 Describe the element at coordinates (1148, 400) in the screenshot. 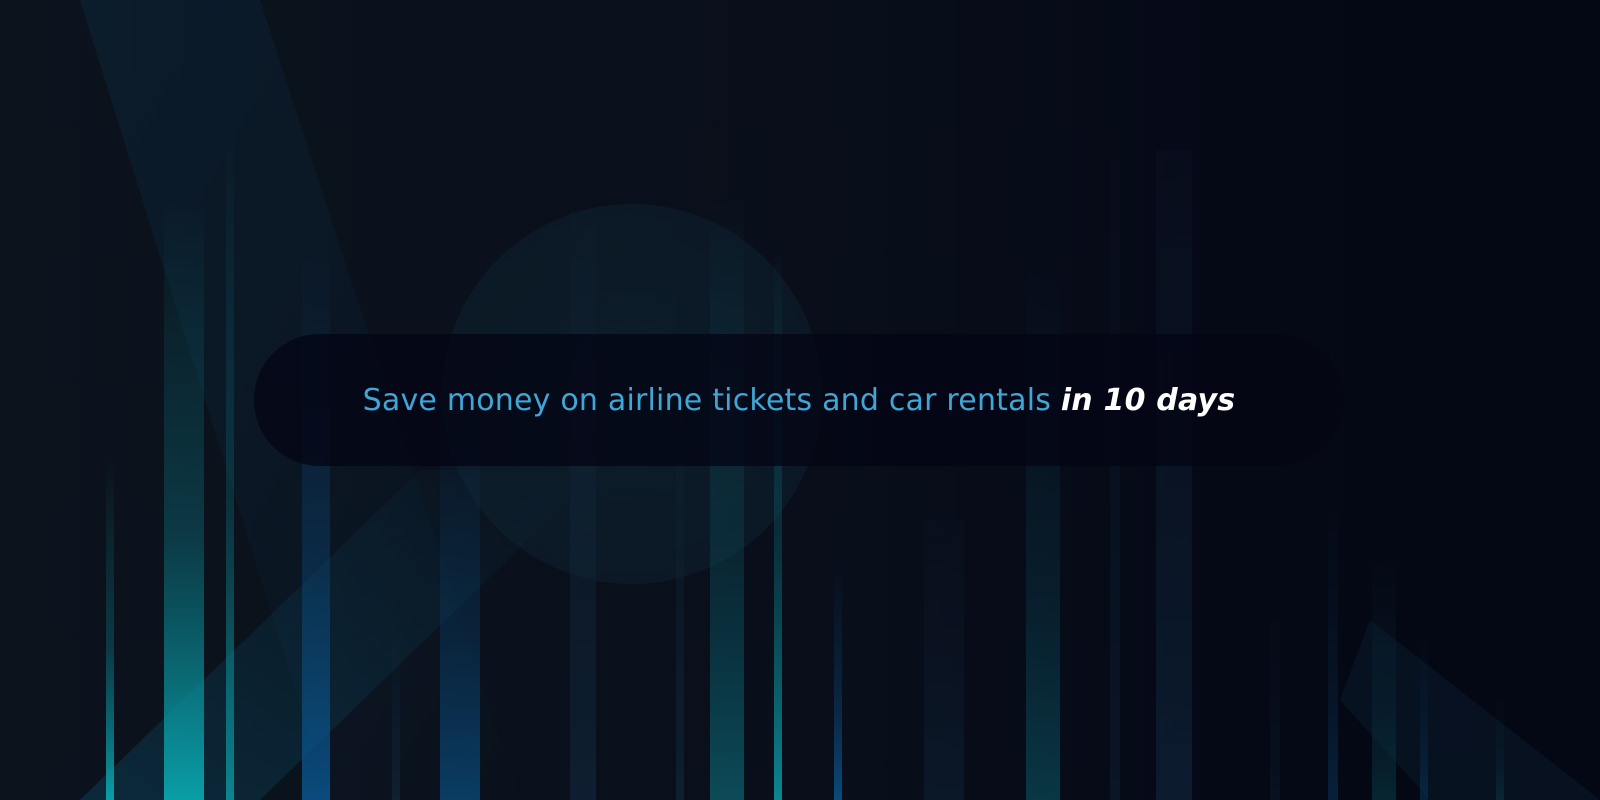

I see `headline-emphasis: in 10 days` at that location.